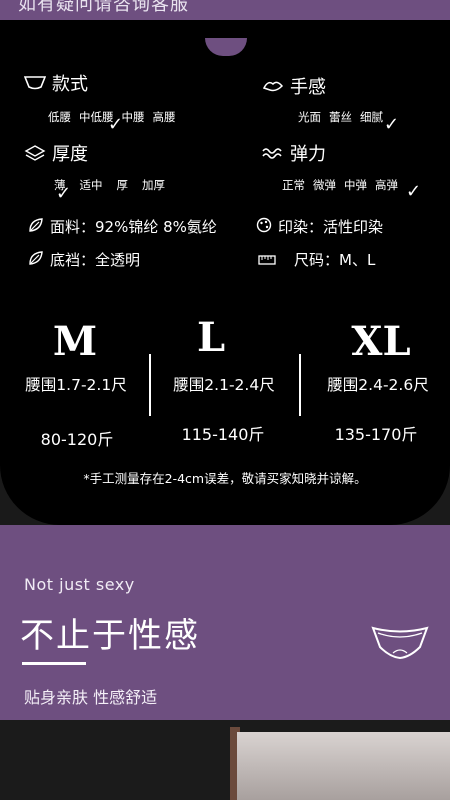  Describe the element at coordinates (153, 185) in the screenshot. I see `thickness-option: 加厚` at that location.